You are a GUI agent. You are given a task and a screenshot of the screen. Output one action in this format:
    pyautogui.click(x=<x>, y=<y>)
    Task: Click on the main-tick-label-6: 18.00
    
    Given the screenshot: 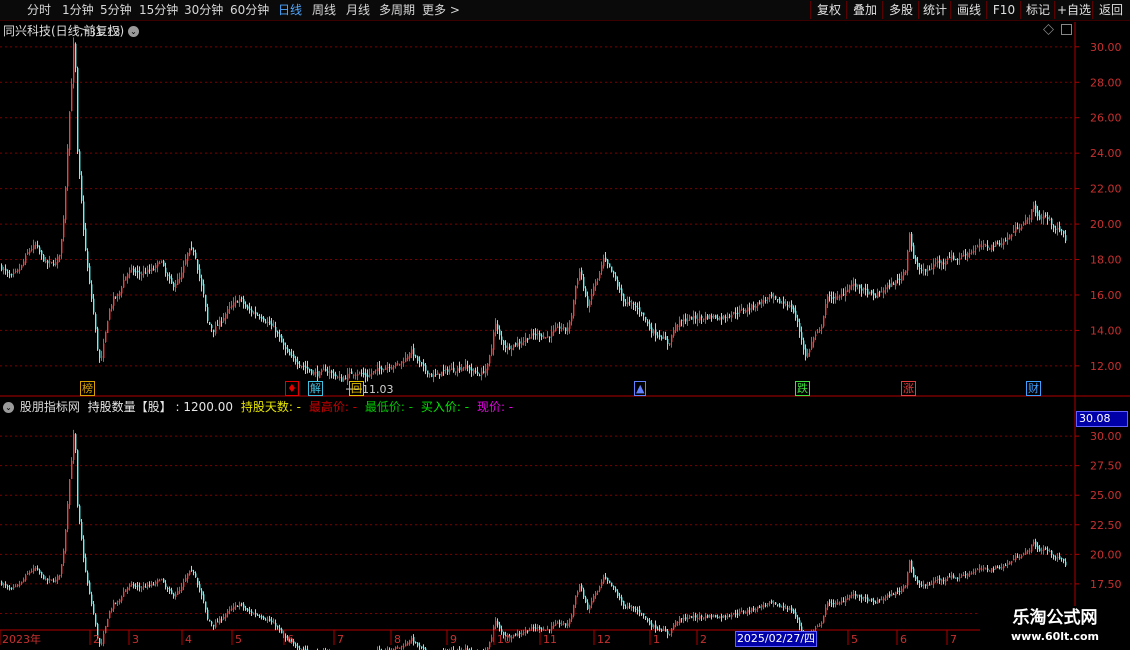 What is the action you would take?
    pyautogui.click(x=1106, y=260)
    